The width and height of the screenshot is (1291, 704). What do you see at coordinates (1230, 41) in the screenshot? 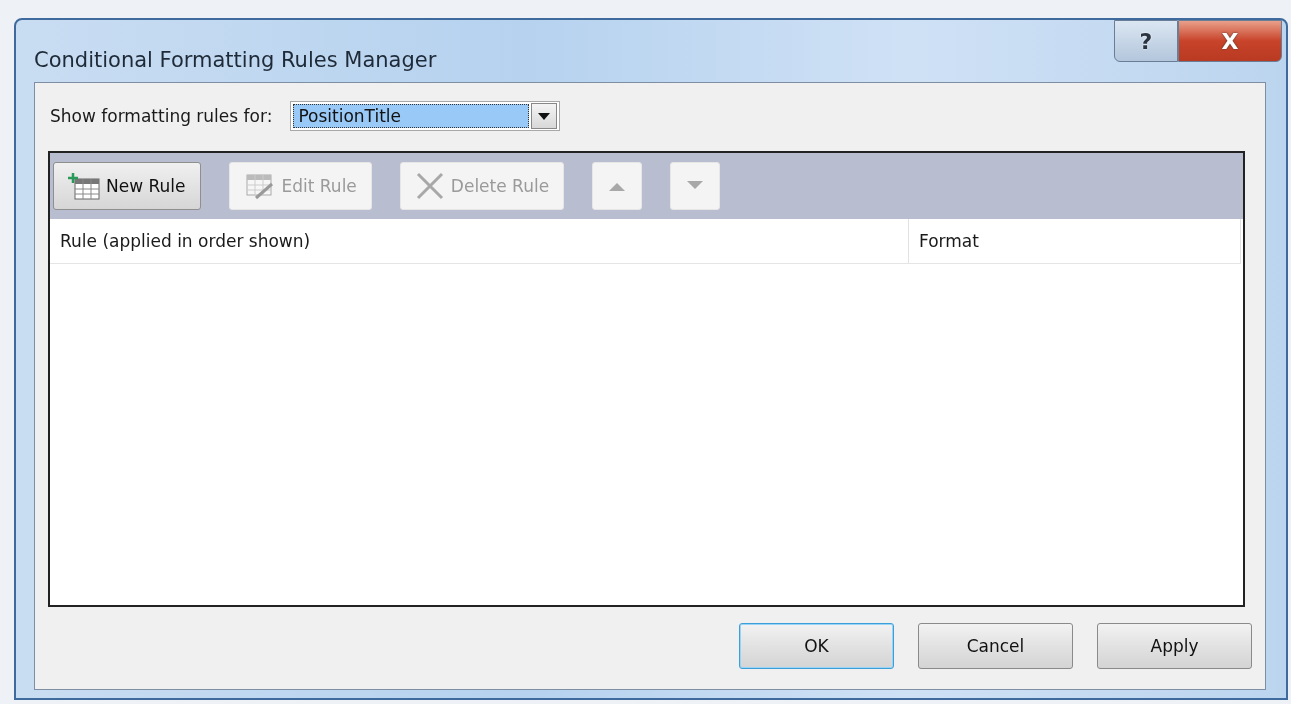
I see `close-button: X` at bounding box center [1230, 41].